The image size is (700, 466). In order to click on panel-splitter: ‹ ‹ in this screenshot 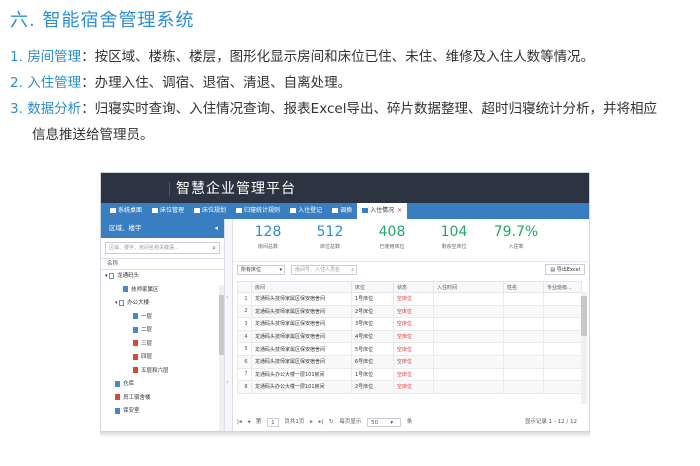, I will do `click(229, 325)`.